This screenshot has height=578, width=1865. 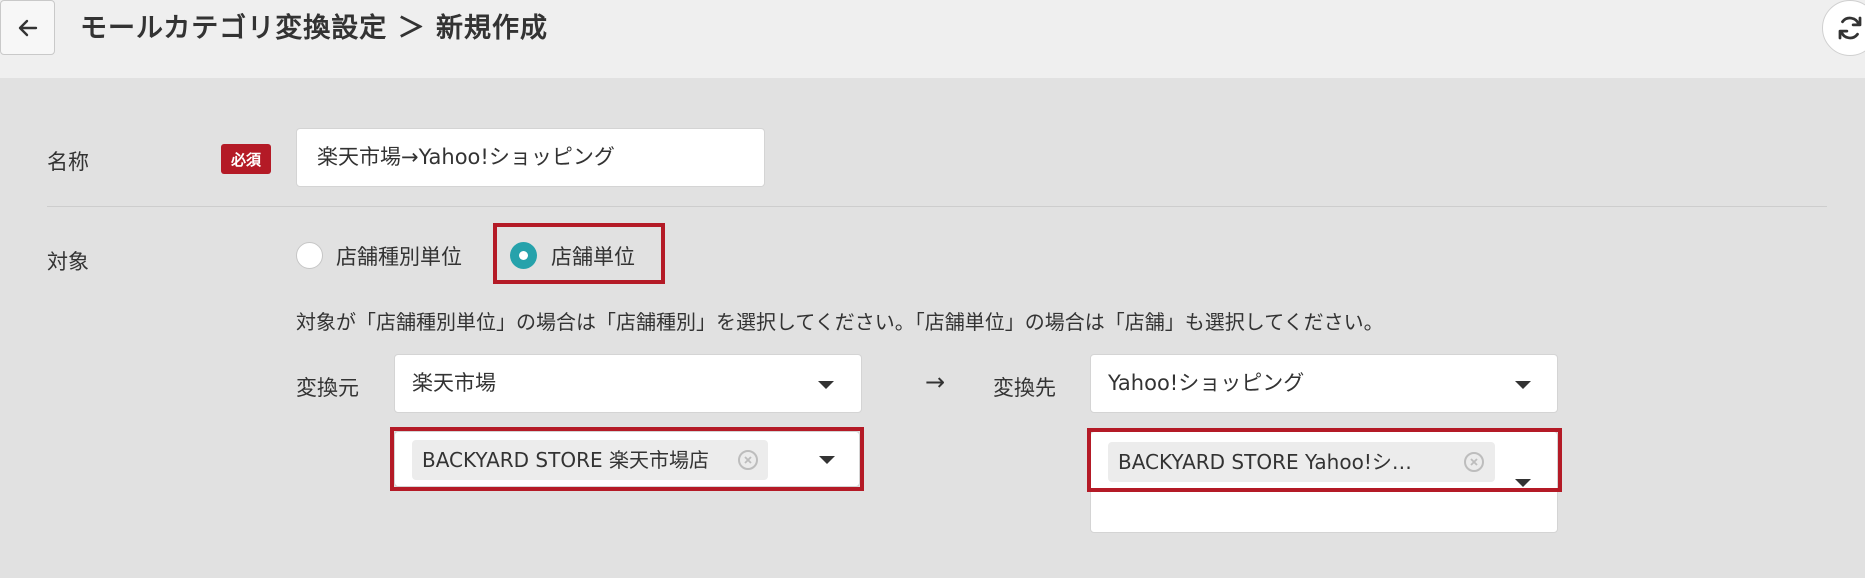 What do you see at coordinates (565, 460) in the screenshot?
I see `source-store-chip-label: BACKYARD STORE 楽天市場店` at bounding box center [565, 460].